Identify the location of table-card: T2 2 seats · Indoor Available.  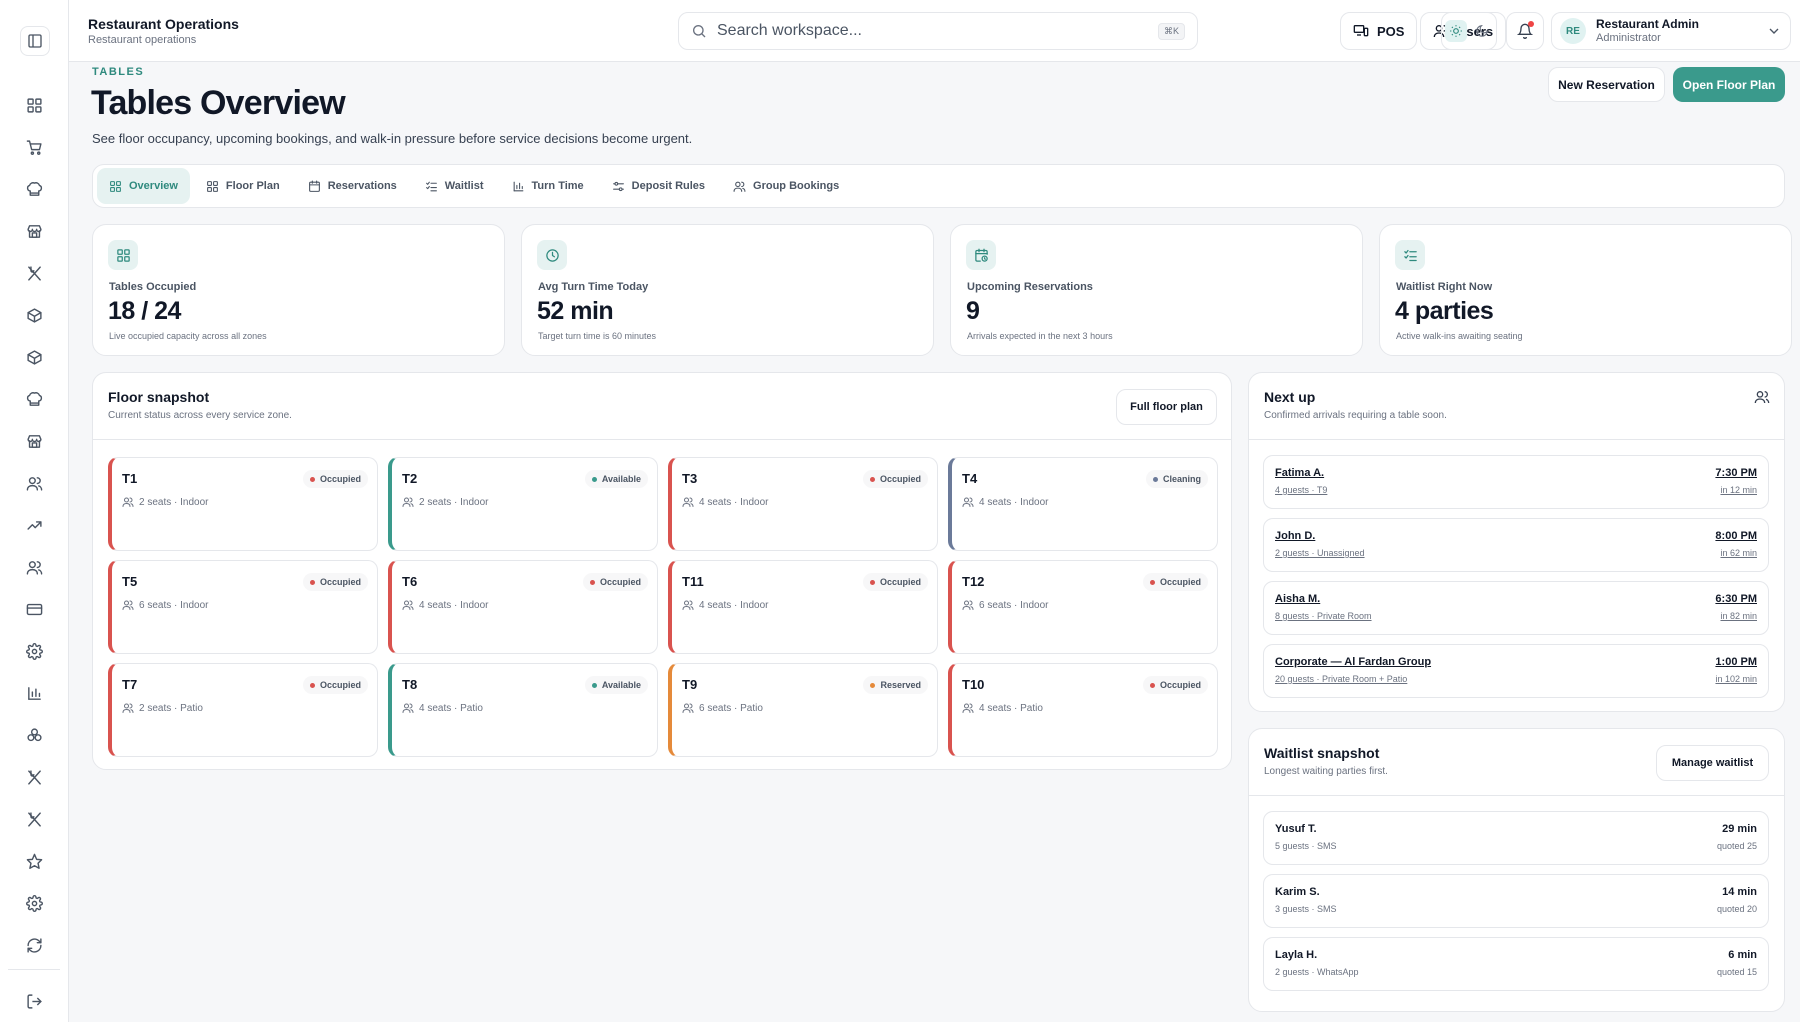
(523, 504).